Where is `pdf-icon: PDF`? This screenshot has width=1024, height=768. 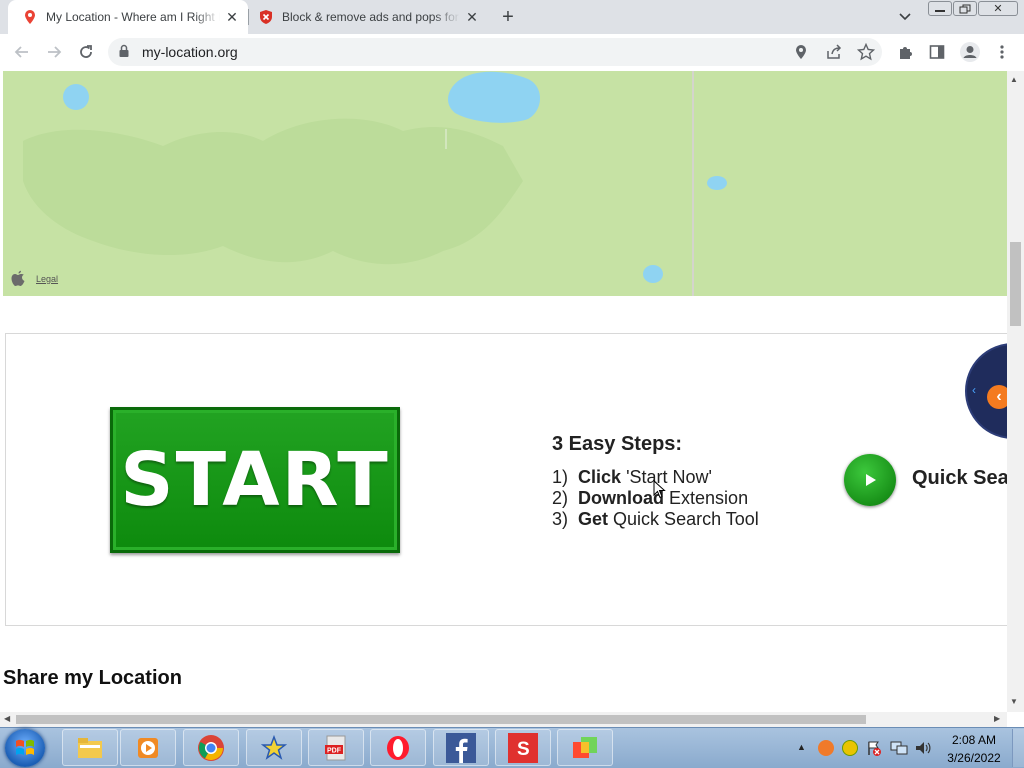
pdf-icon: PDF is located at coordinates (335, 747).